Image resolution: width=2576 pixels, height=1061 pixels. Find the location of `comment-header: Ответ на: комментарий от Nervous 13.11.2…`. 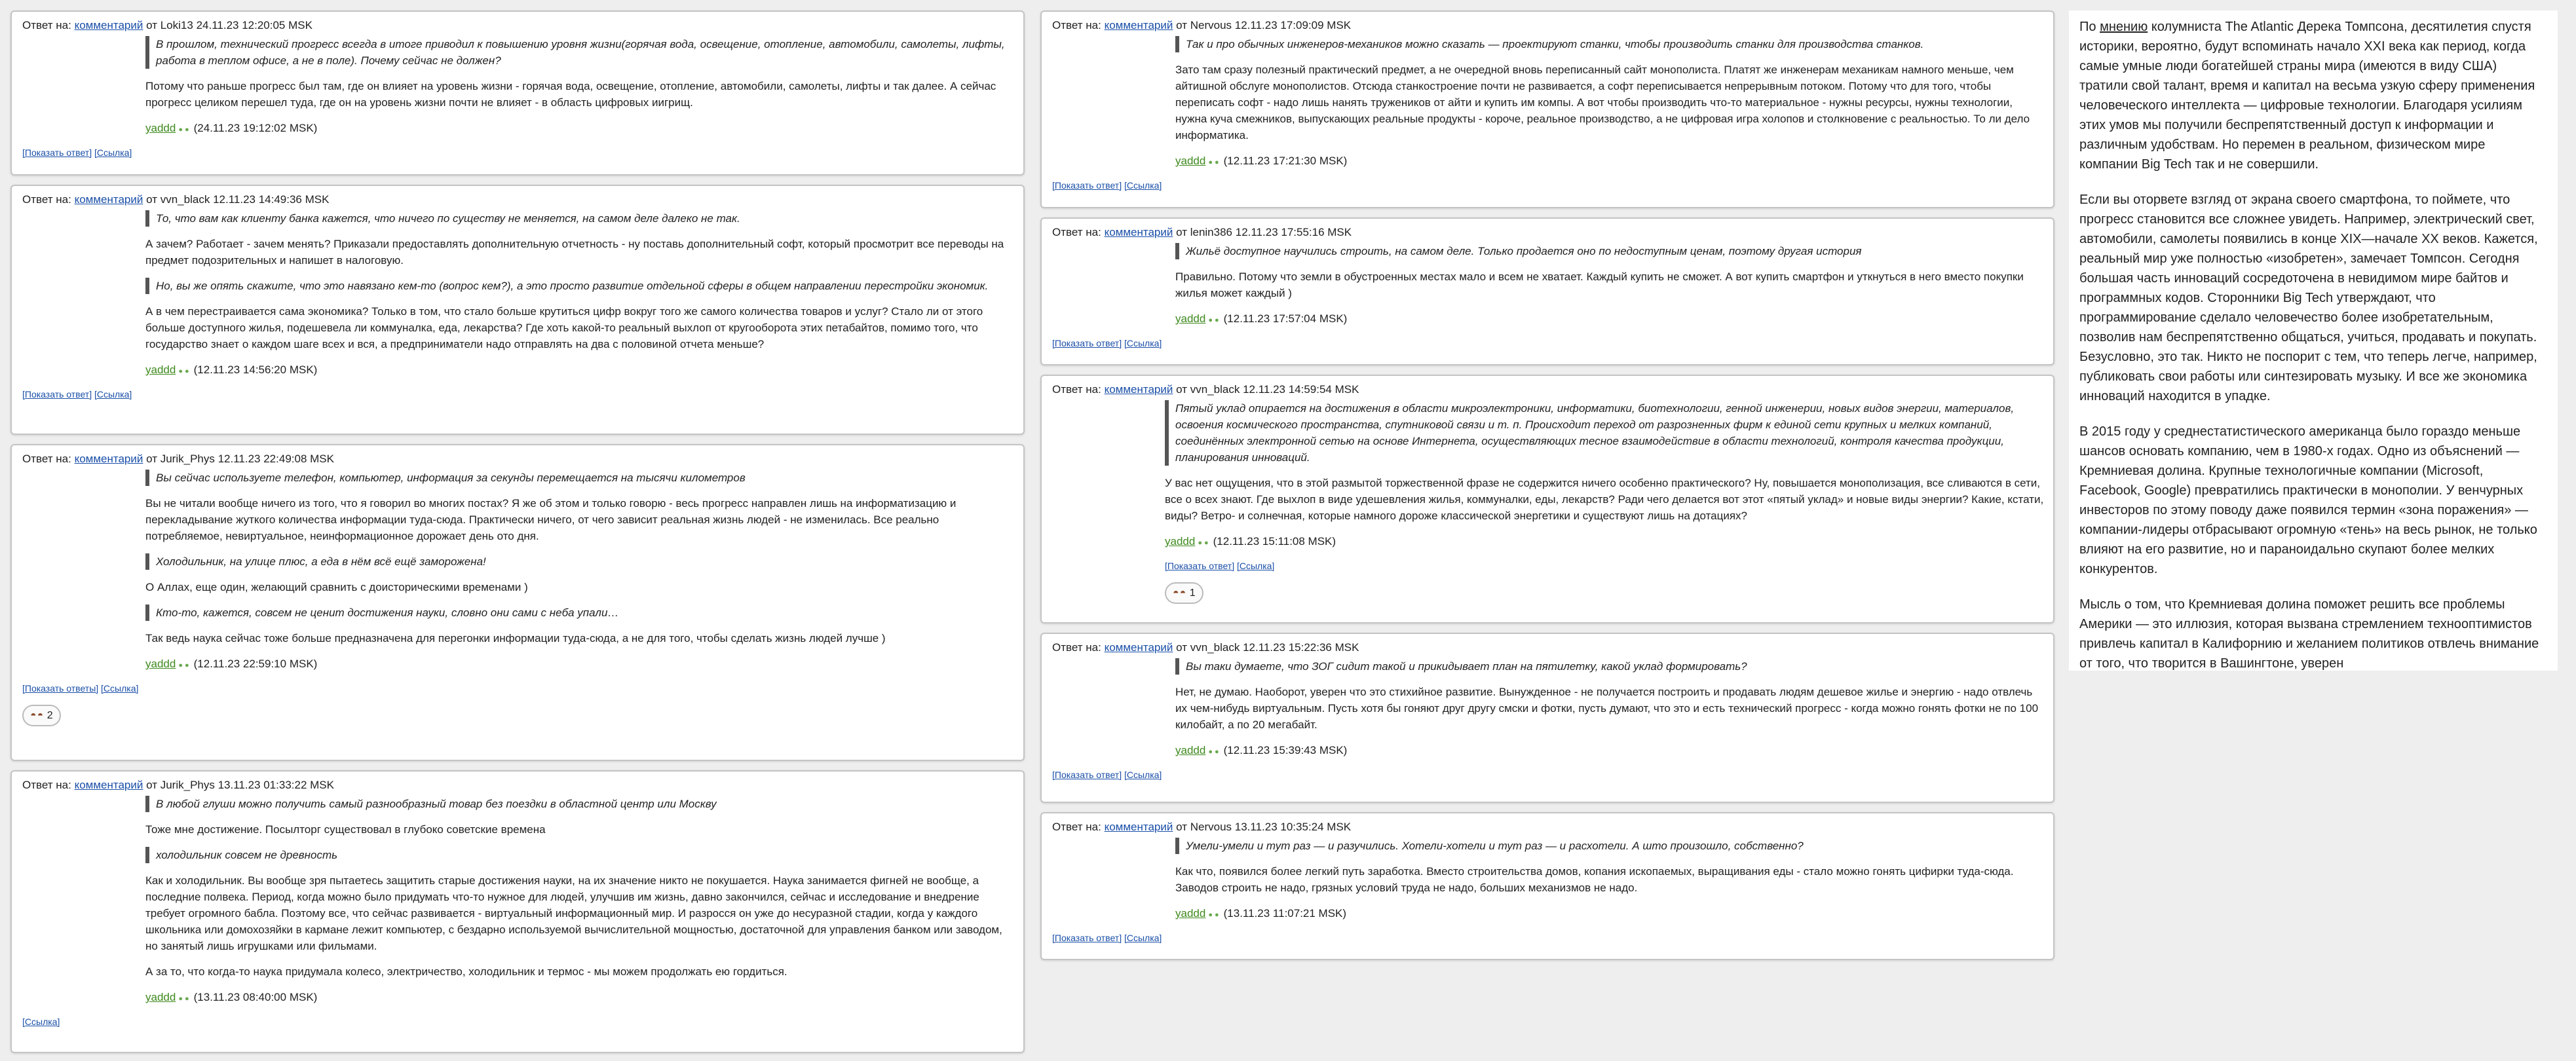

comment-header: Ответ на: комментарий от Nervous 13.11.2… is located at coordinates (1202, 827).